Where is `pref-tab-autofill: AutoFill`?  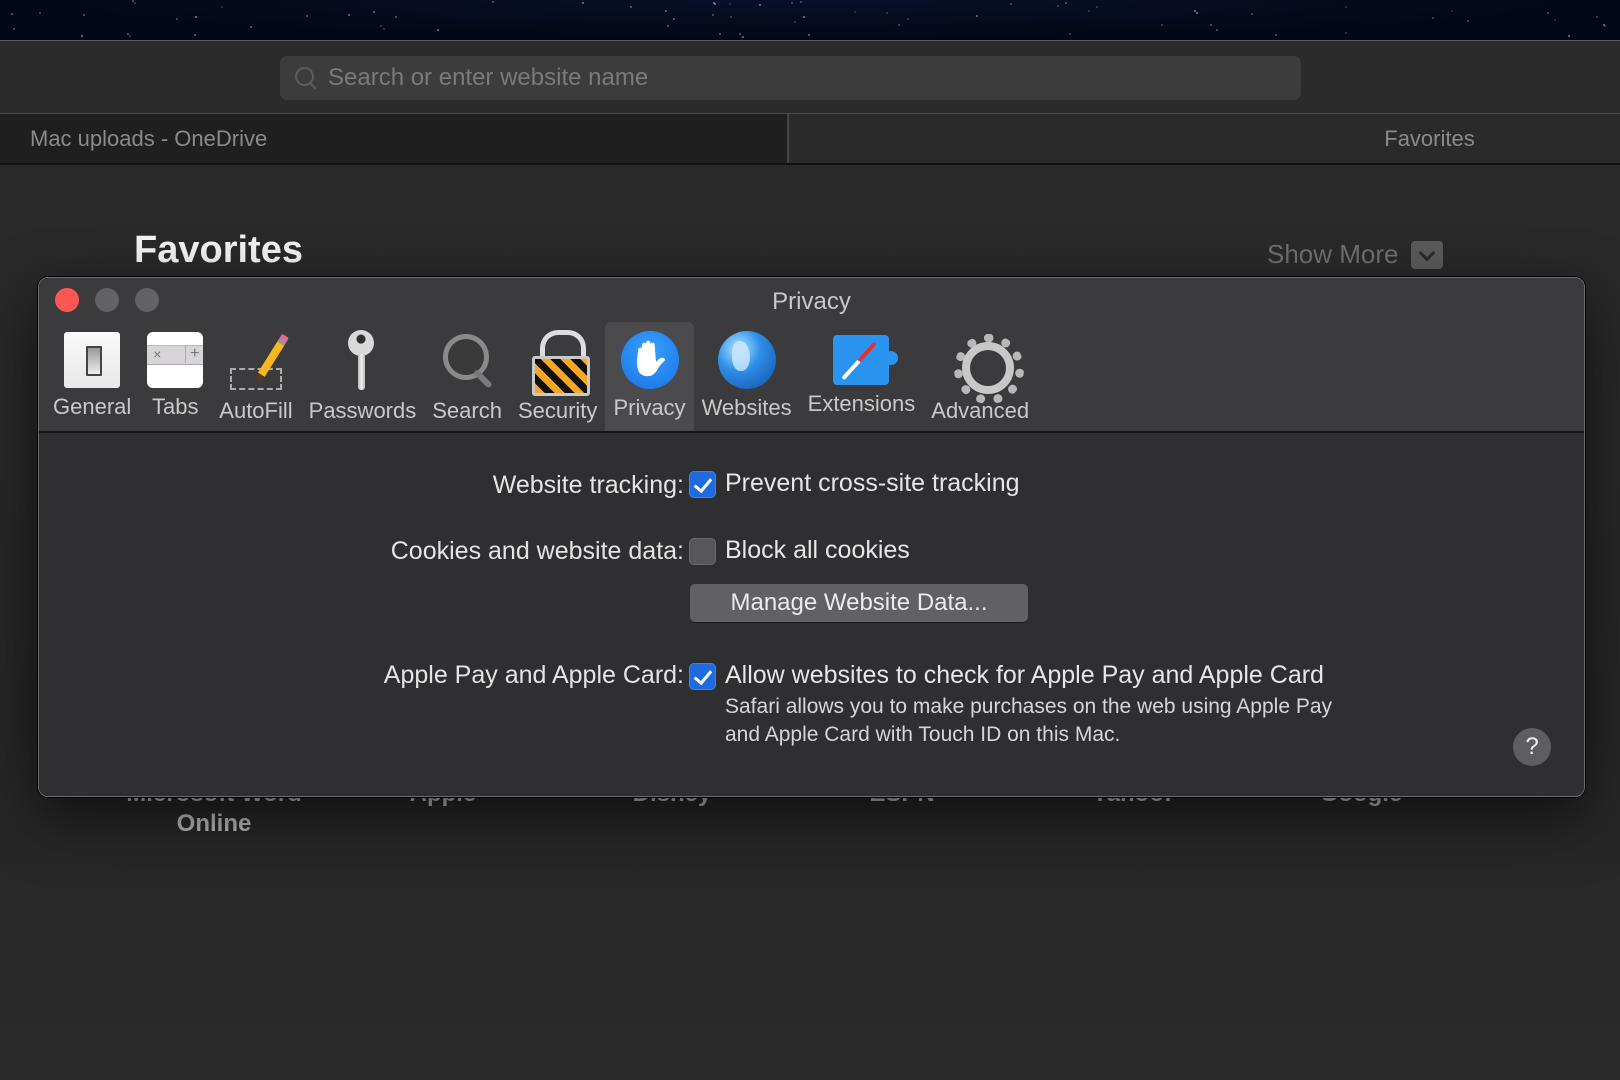
pref-tab-autofill: AutoFill is located at coordinates (255, 376).